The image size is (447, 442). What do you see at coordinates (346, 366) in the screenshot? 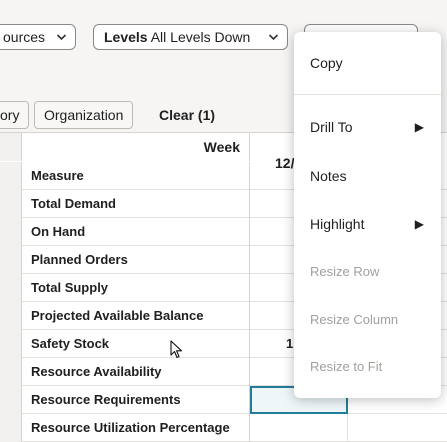
I see `menu-item-label: Resize to Fit` at bounding box center [346, 366].